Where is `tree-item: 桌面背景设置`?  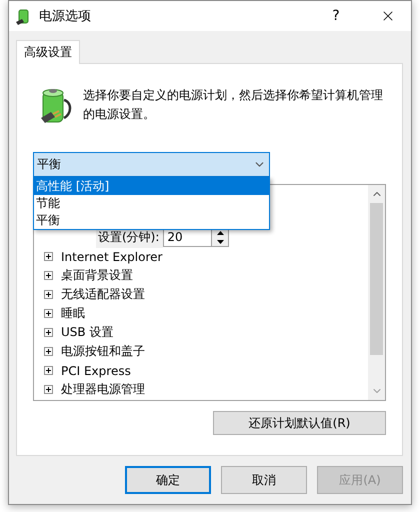 tree-item: 桌面背景设置 is located at coordinates (97, 275).